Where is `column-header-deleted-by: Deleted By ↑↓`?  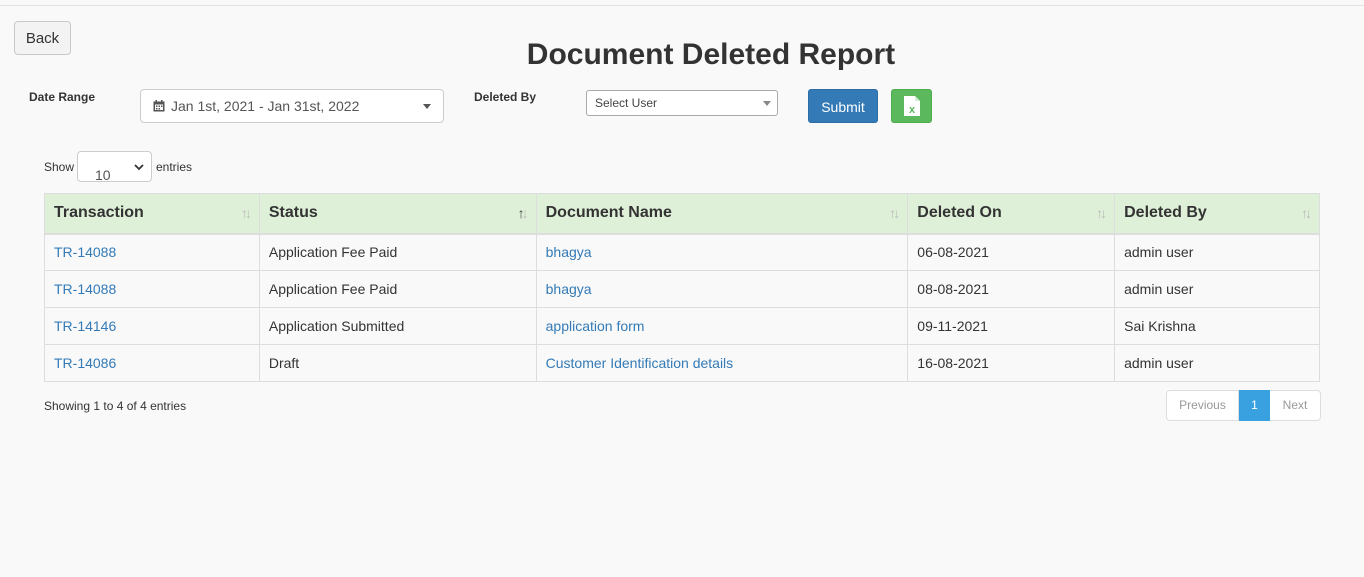 column-header-deleted-by: Deleted By ↑↓ is located at coordinates (1217, 214).